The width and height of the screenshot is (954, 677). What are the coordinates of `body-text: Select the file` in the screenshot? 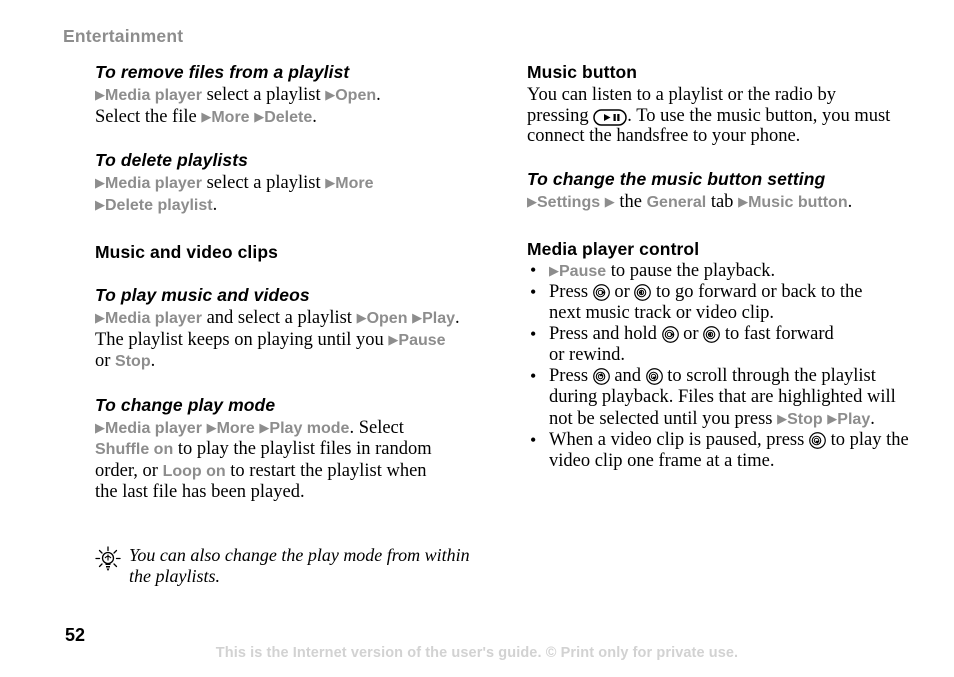 It's located at (148, 116).